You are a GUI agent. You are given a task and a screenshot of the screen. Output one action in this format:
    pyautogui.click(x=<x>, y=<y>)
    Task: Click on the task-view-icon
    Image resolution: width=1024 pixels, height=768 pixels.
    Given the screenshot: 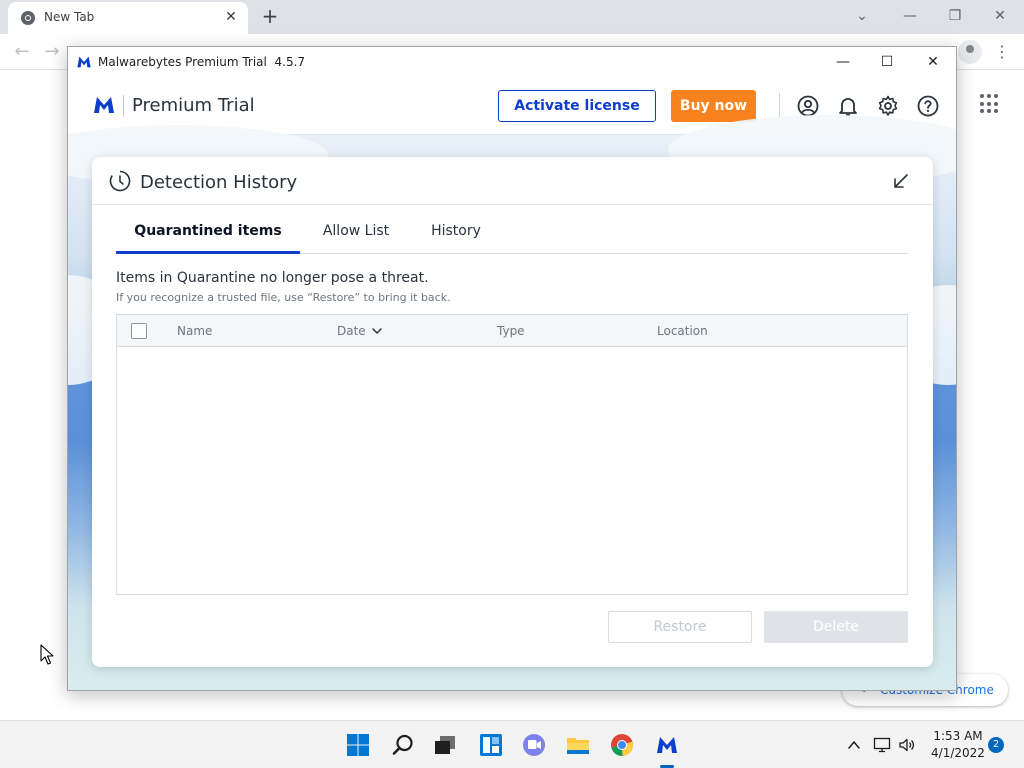 What is the action you would take?
    pyautogui.click(x=445, y=745)
    